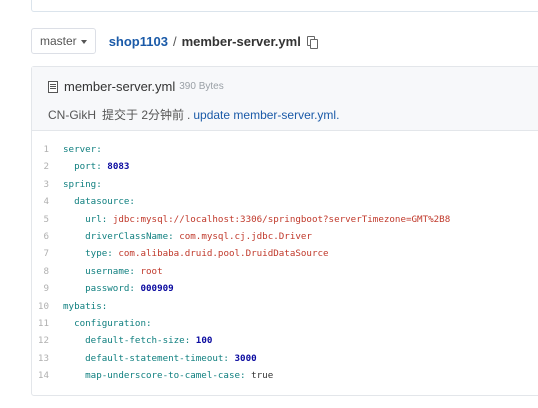 The image size is (538, 408). What do you see at coordinates (43, 323) in the screenshot?
I see `line-number: 11` at bounding box center [43, 323].